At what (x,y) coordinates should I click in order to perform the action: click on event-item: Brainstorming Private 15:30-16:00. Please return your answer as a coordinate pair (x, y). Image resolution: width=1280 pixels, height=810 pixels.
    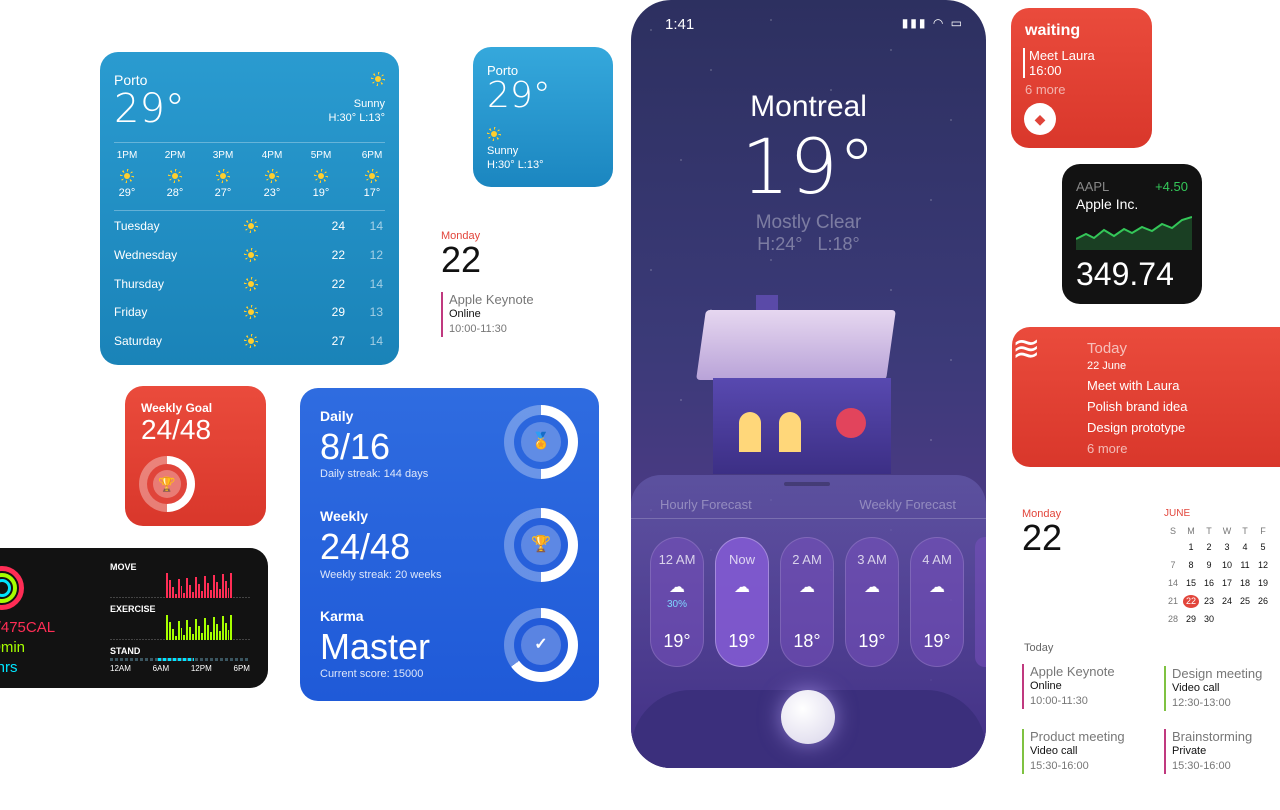
    Looking at the image, I should click on (1208, 751).